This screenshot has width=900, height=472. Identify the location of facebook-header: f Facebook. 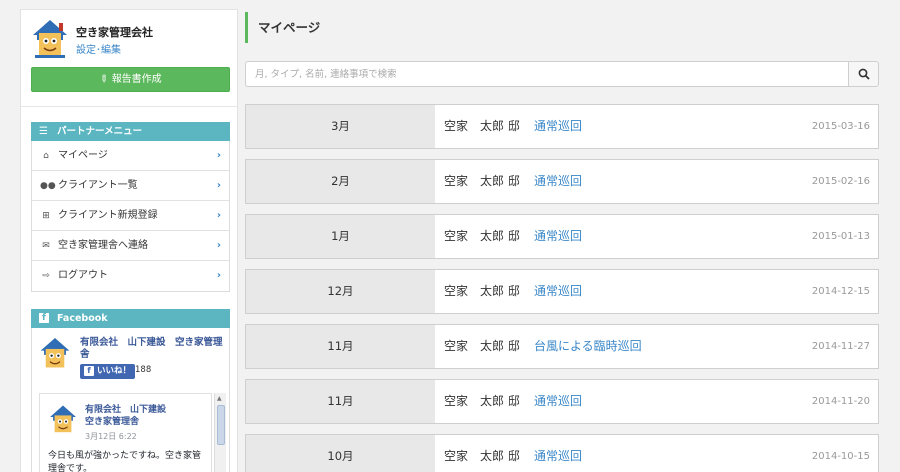
(130, 318).